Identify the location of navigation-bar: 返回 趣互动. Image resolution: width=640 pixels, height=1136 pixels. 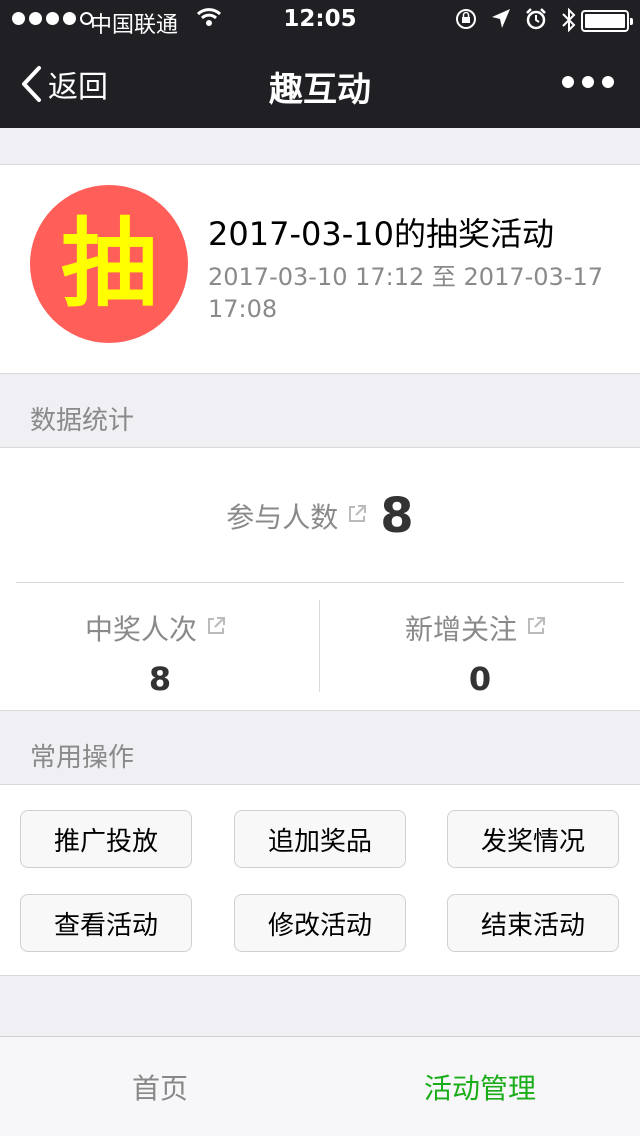
(320, 84).